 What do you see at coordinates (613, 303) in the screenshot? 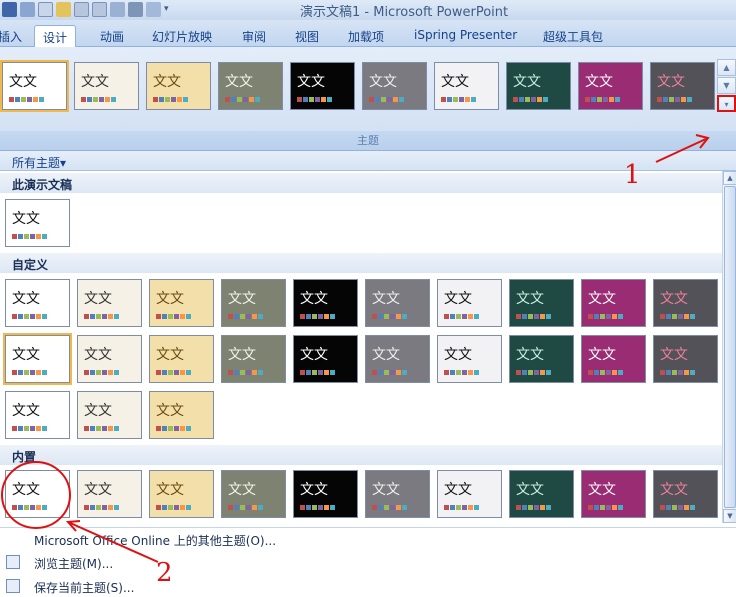
I see `custom-theme-9: 文文` at bounding box center [613, 303].